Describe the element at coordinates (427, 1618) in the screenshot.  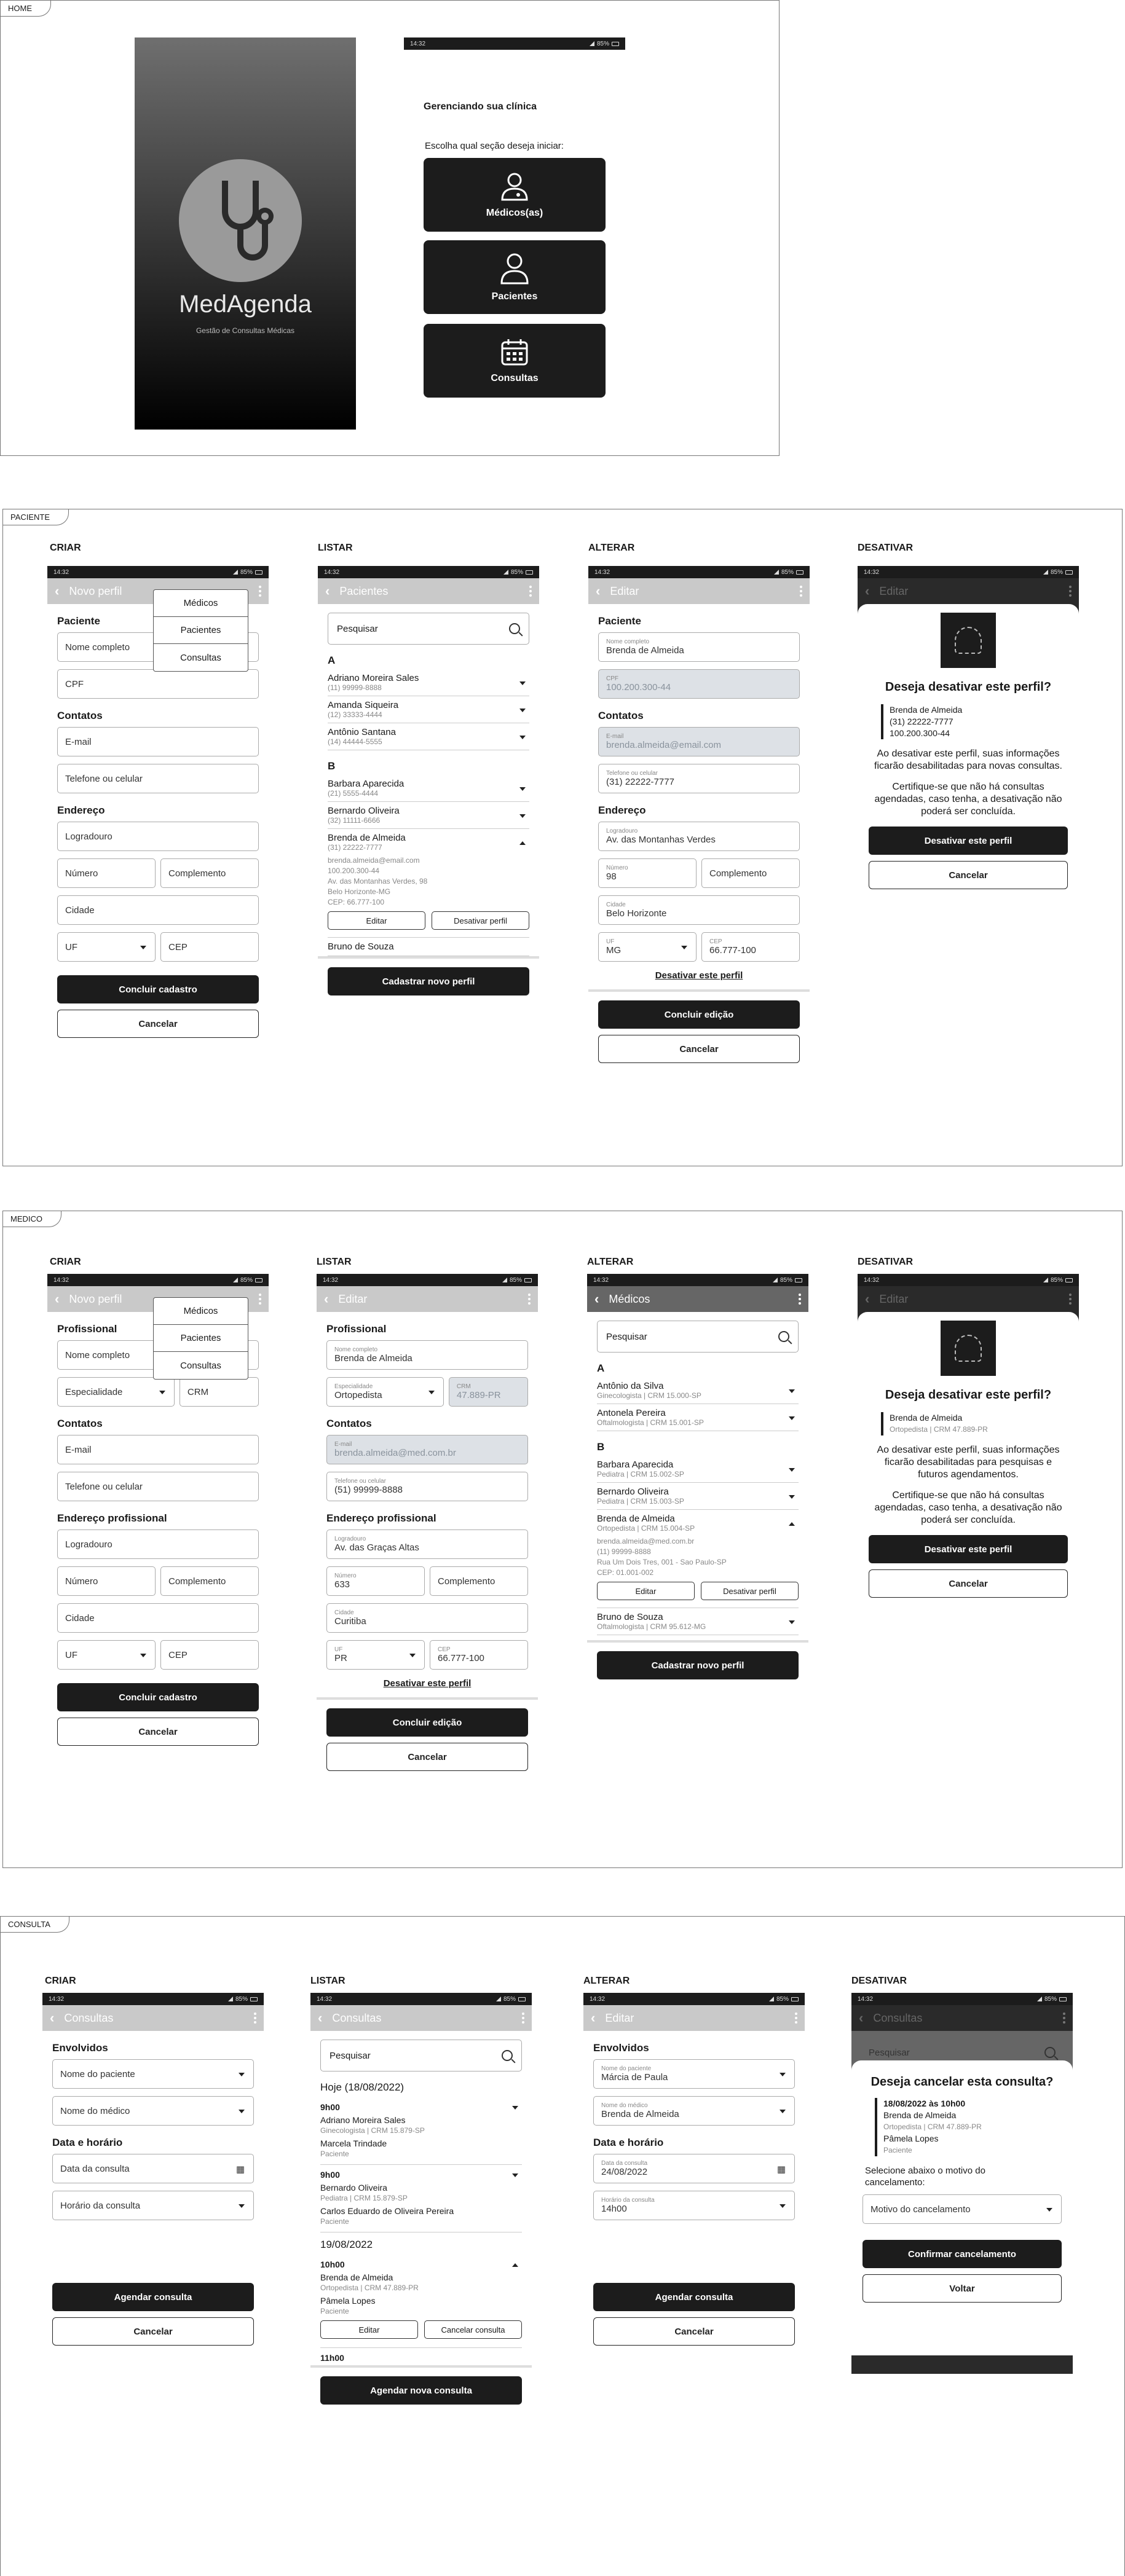
I see `city-field: Cidade Curitiba` at that location.